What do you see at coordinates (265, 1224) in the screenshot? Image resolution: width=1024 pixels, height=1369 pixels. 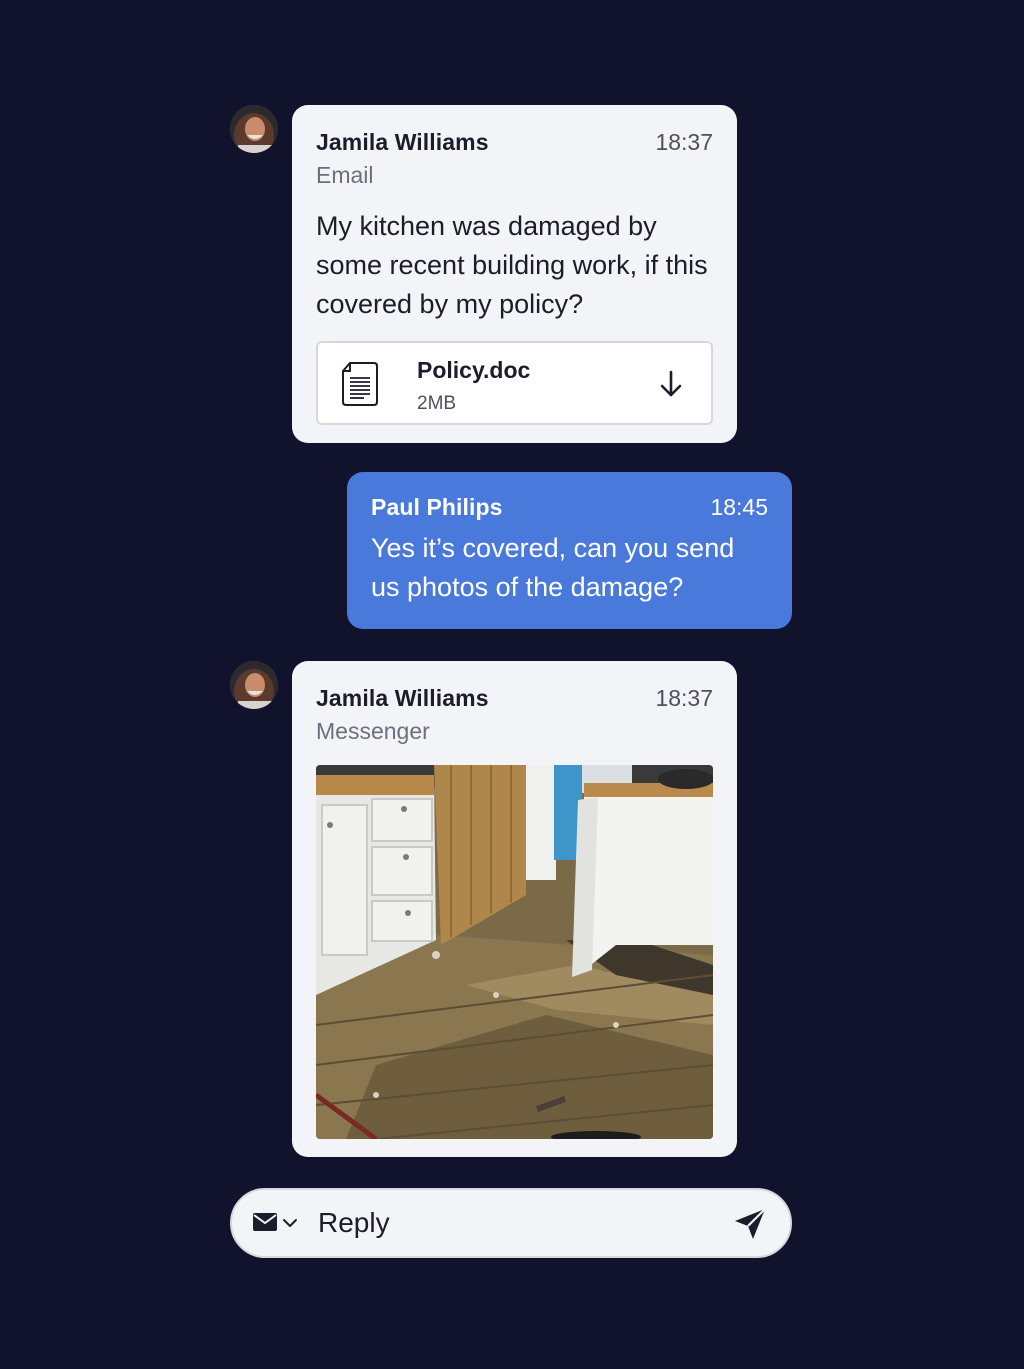 I see `envelope-icon` at bounding box center [265, 1224].